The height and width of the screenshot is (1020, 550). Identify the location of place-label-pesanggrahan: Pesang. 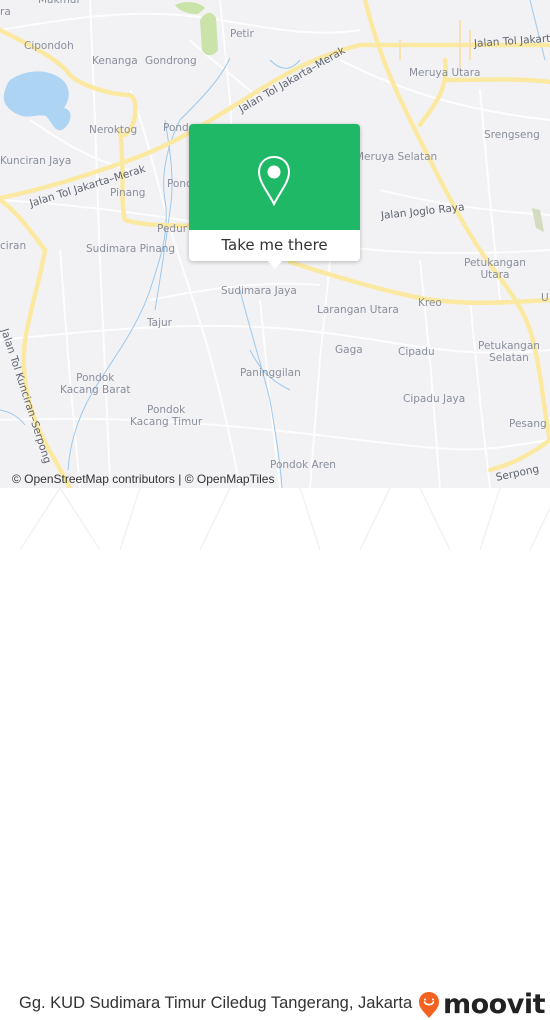
(528, 424).